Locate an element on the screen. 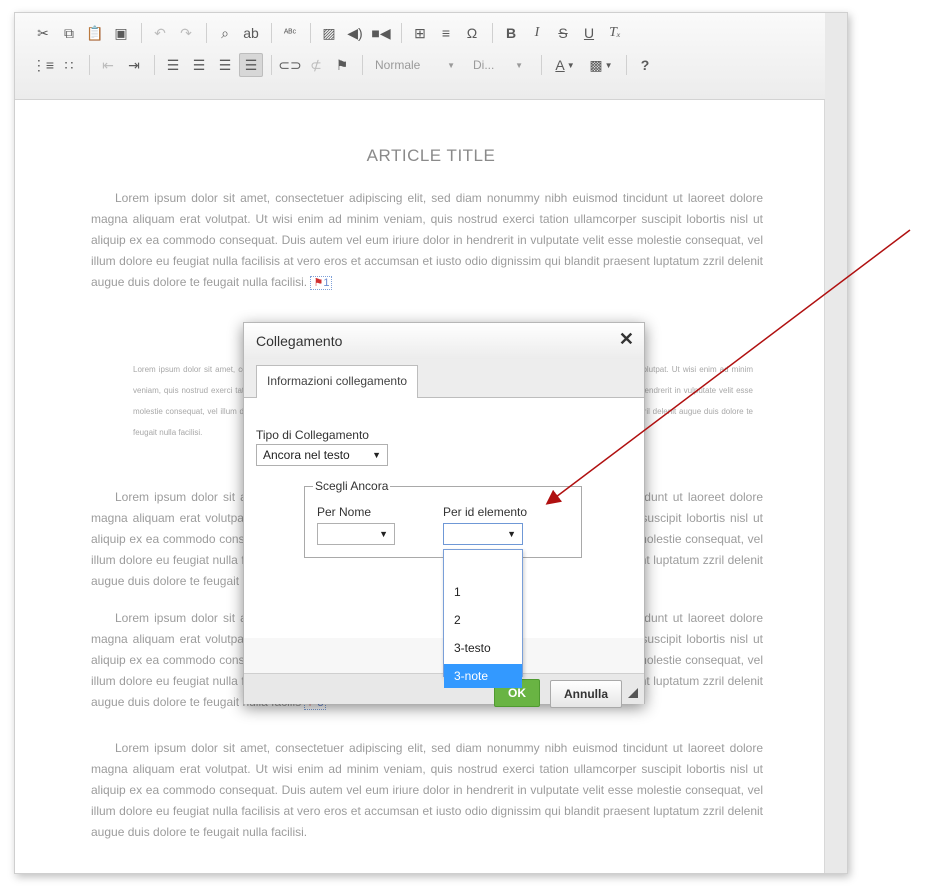 The height and width of the screenshot is (886, 926). remove-format-icon: Tₓ is located at coordinates (615, 32).